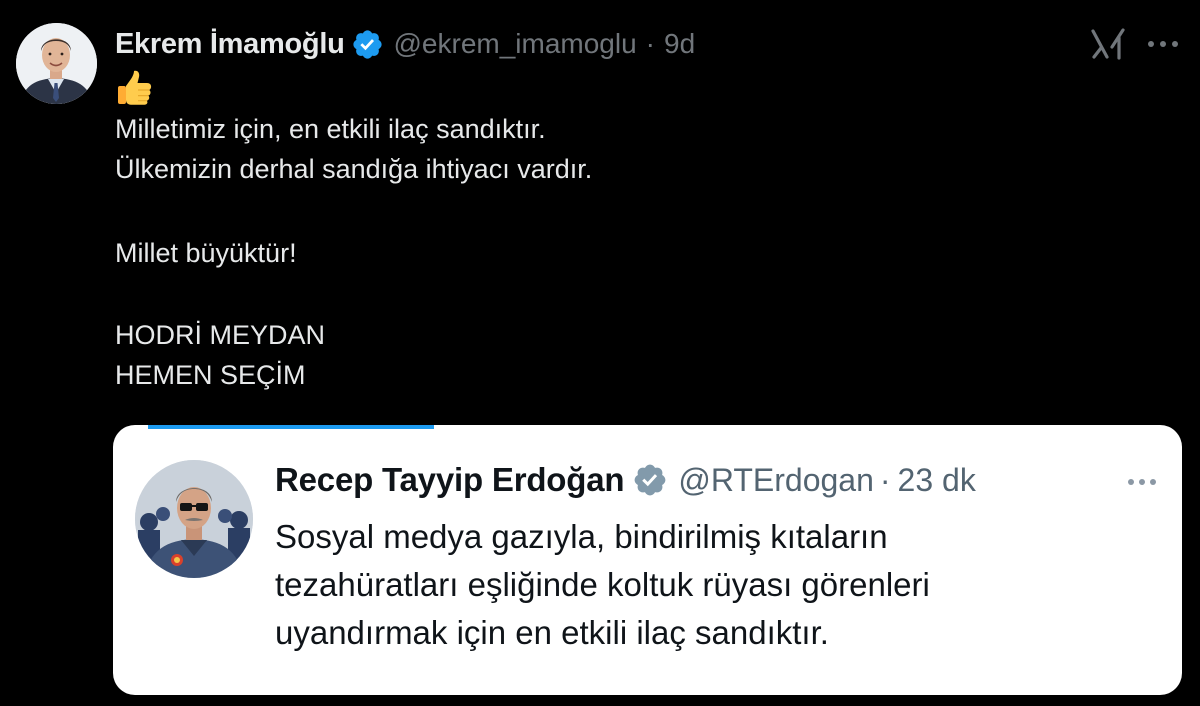 The height and width of the screenshot is (706, 1200). I want to click on quoted-author-avatar, so click(194, 519).